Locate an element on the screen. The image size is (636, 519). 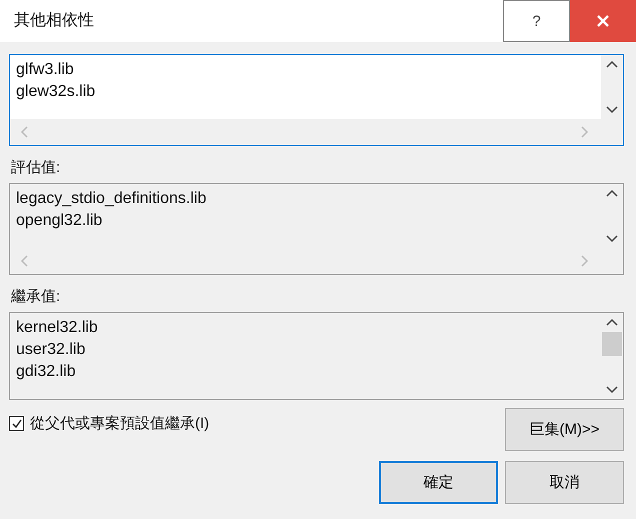
list-line: glew32s.lib is located at coordinates (56, 92).